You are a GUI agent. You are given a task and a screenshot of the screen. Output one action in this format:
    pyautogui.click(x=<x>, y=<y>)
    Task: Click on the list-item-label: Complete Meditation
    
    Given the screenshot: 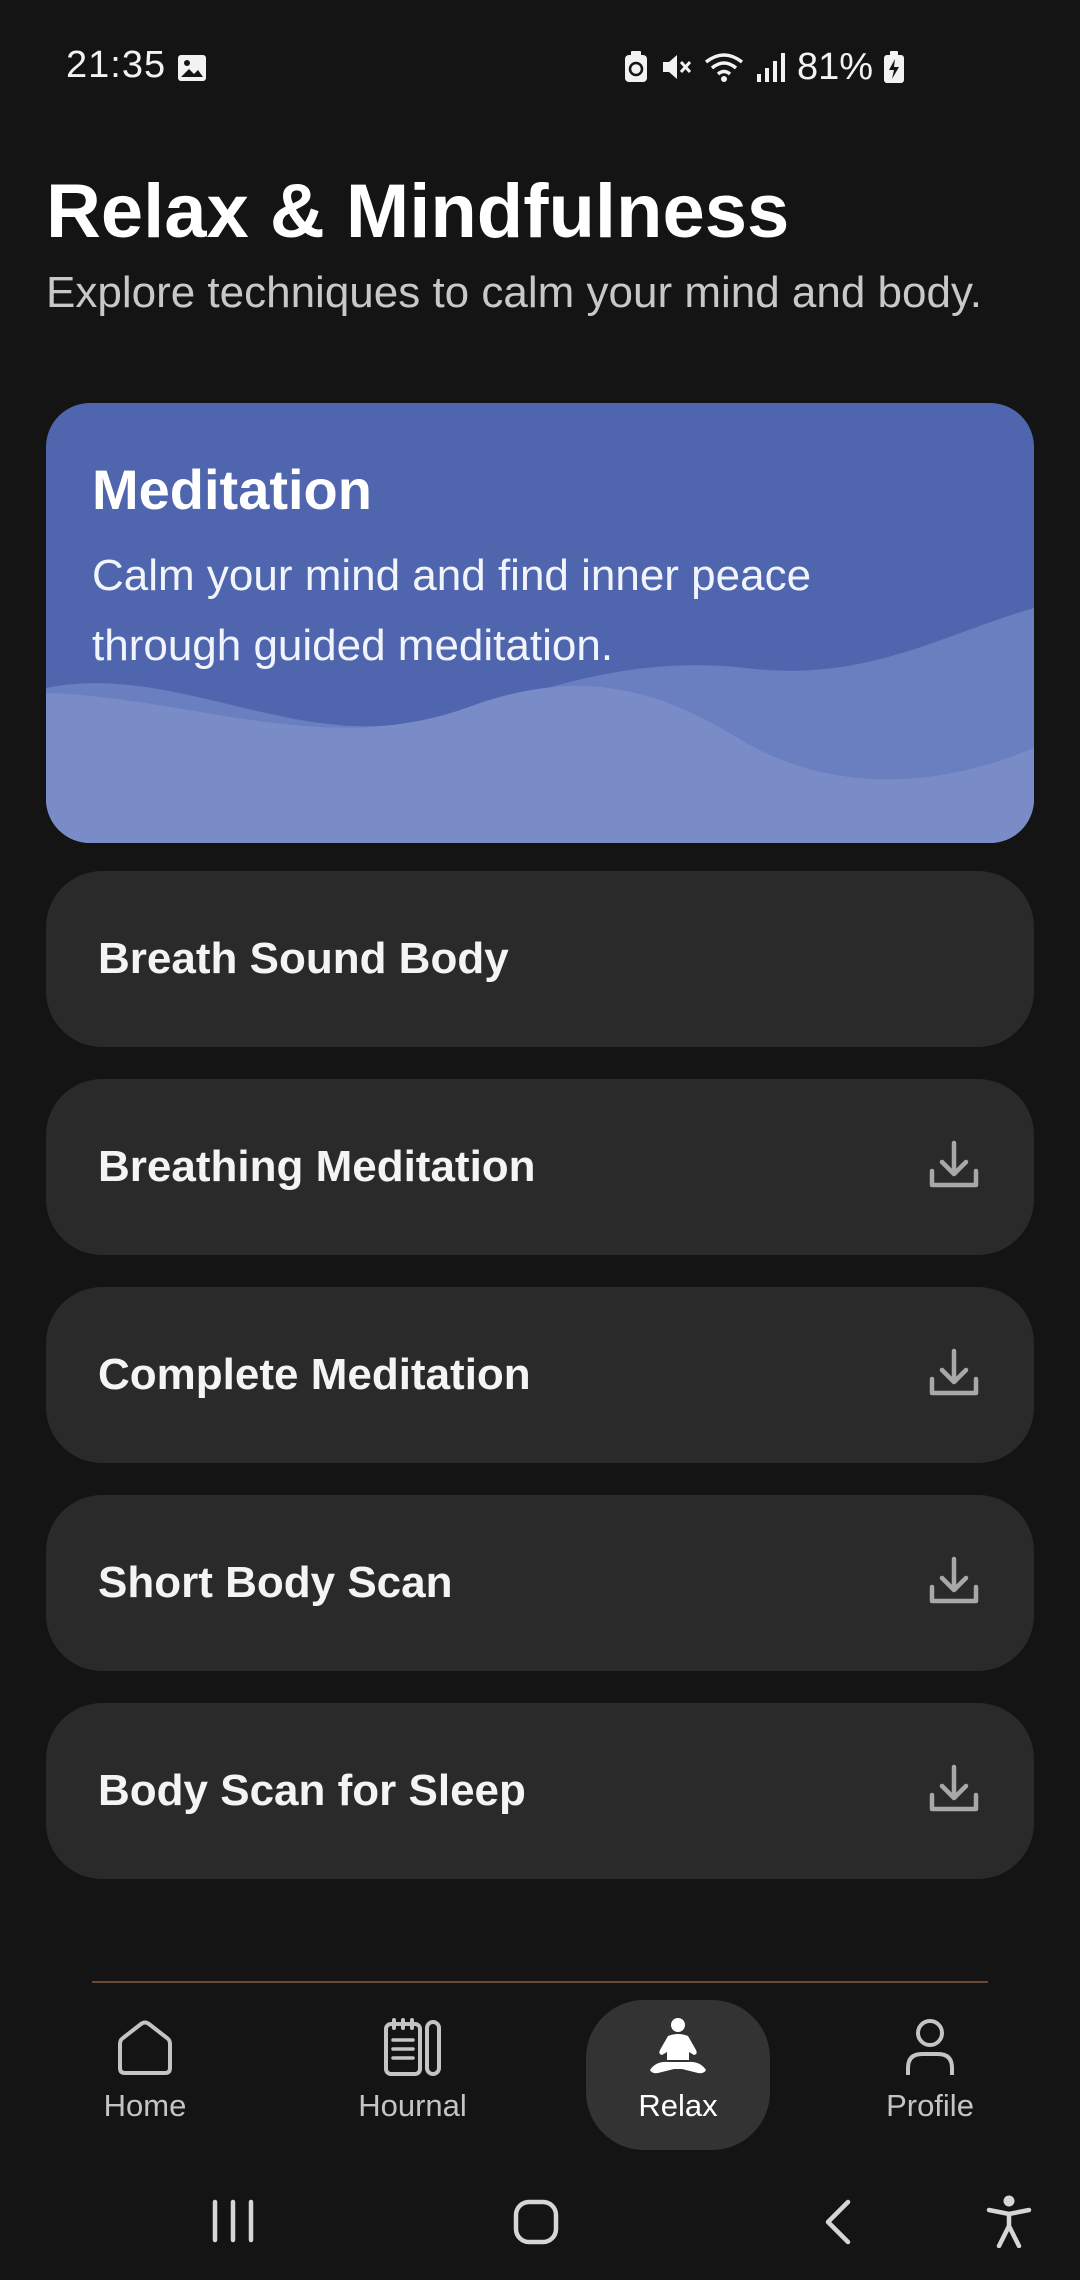 What is the action you would take?
    pyautogui.click(x=314, y=1374)
    